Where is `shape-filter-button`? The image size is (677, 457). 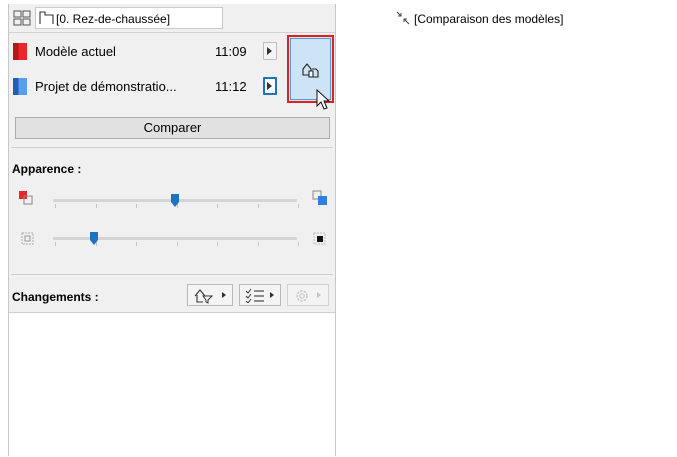
shape-filter-button is located at coordinates (210, 295).